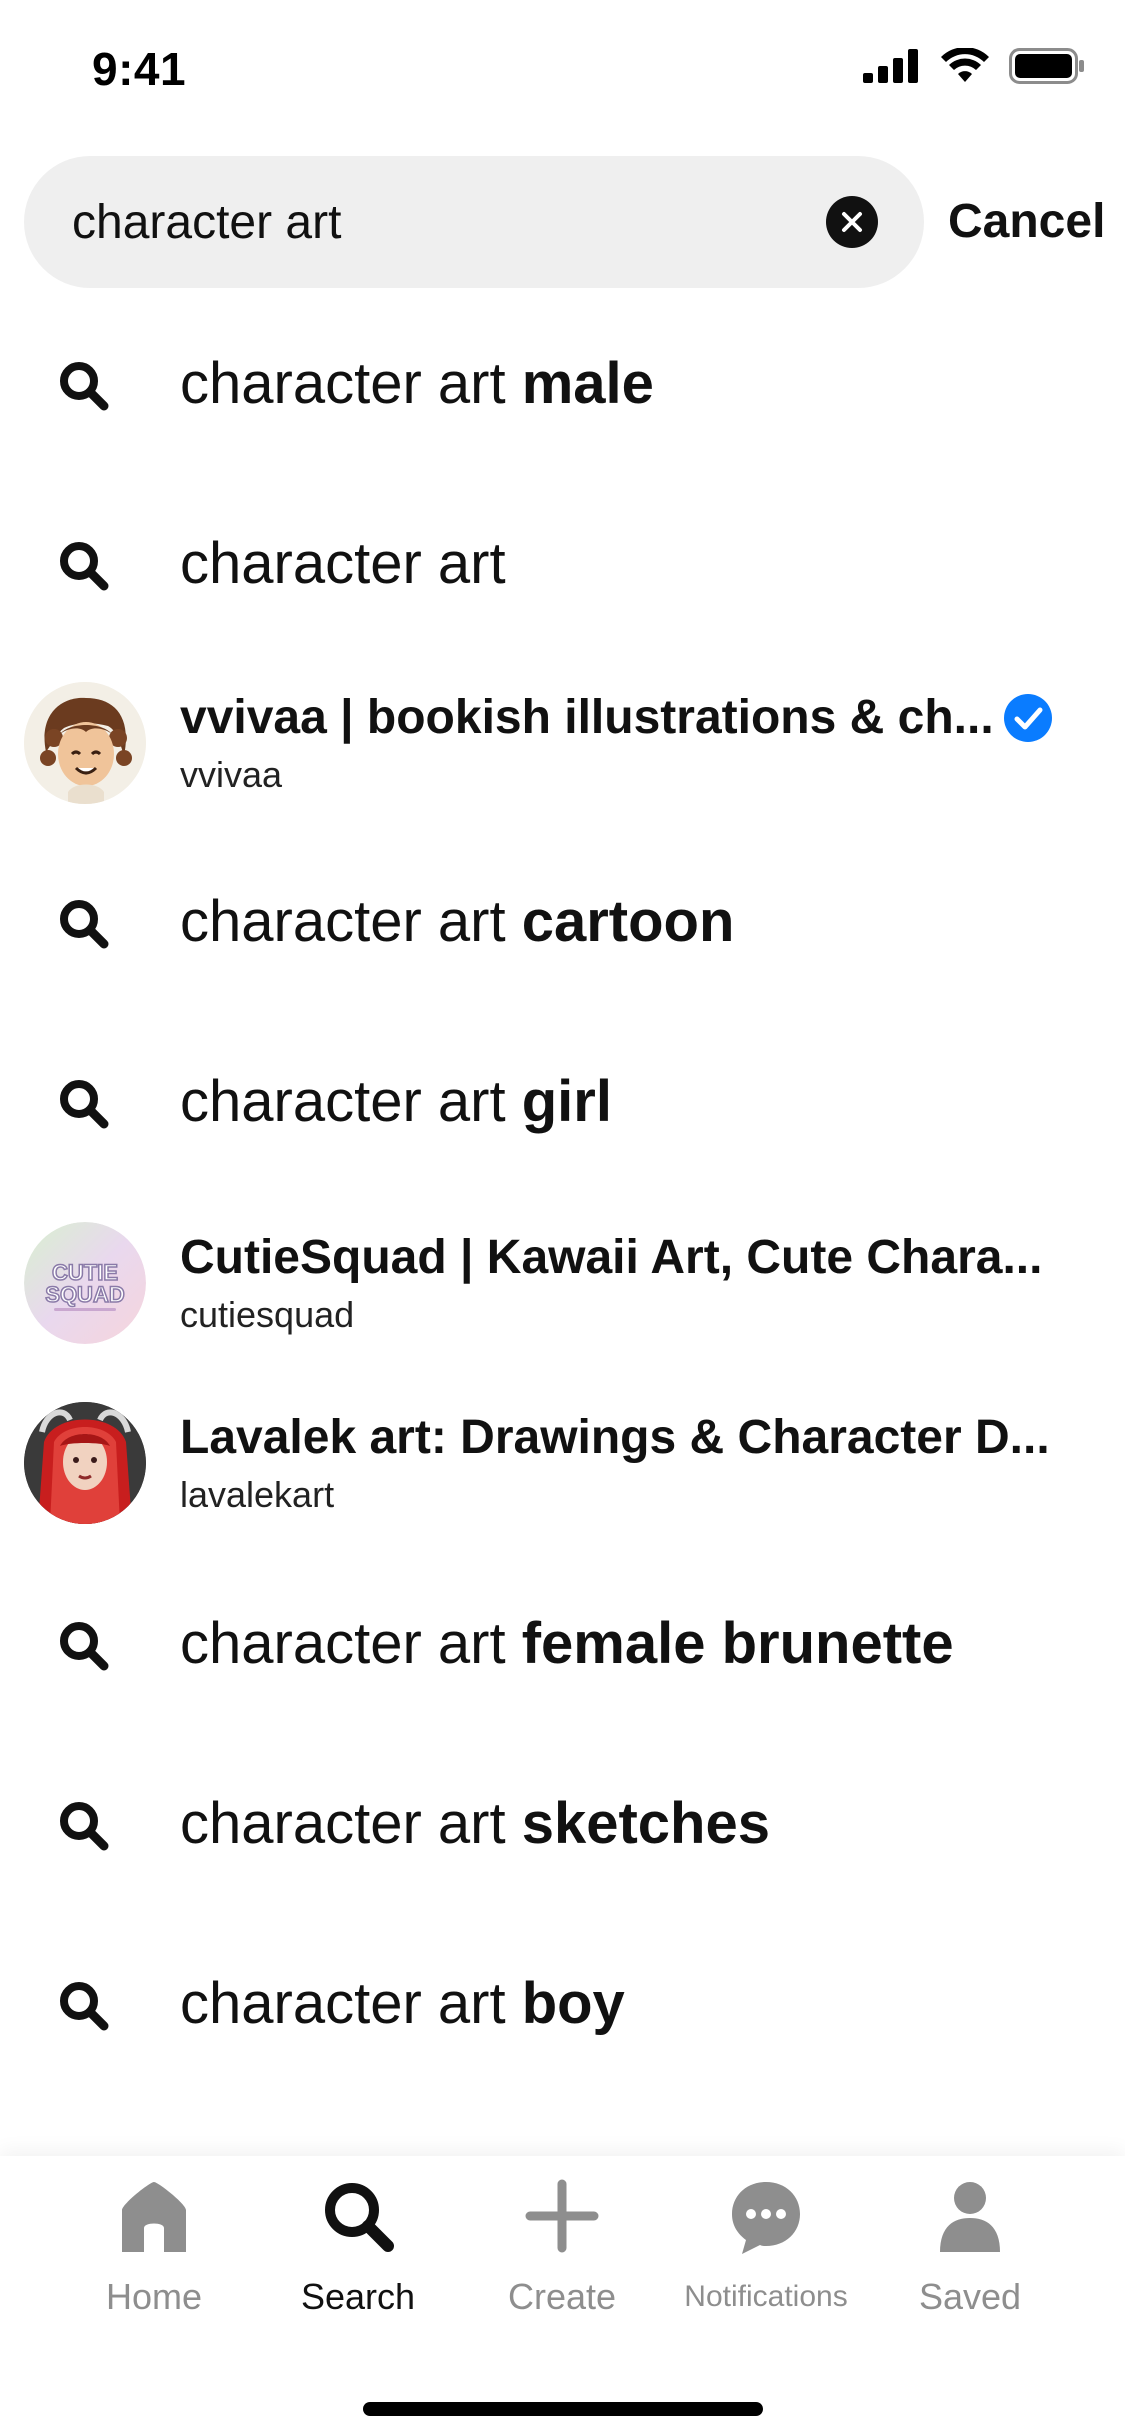  I want to click on profile-handle: lavalekart, so click(257, 1494).